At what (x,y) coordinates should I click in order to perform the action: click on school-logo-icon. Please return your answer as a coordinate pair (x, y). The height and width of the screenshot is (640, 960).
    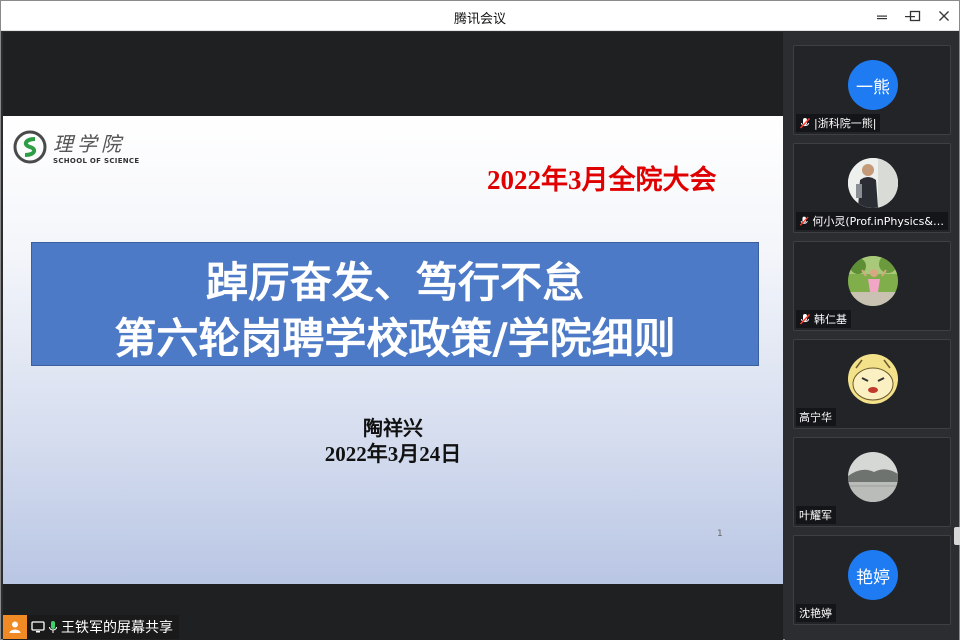
    Looking at the image, I should click on (30, 146).